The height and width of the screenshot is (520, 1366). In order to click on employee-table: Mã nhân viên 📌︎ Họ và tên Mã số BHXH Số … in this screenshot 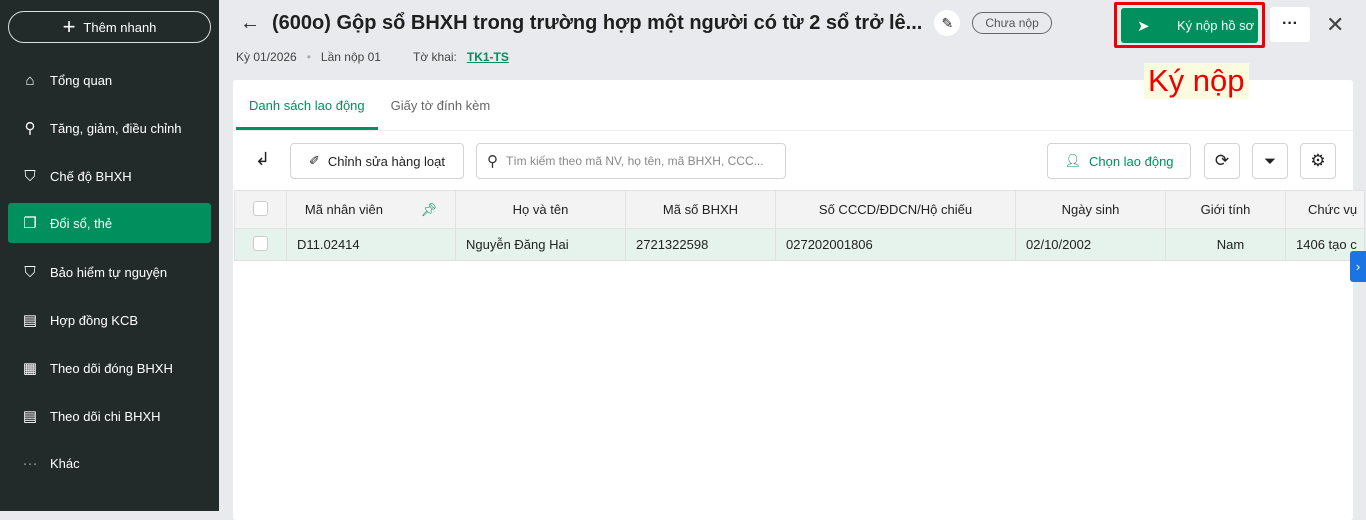, I will do `click(799, 225)`.